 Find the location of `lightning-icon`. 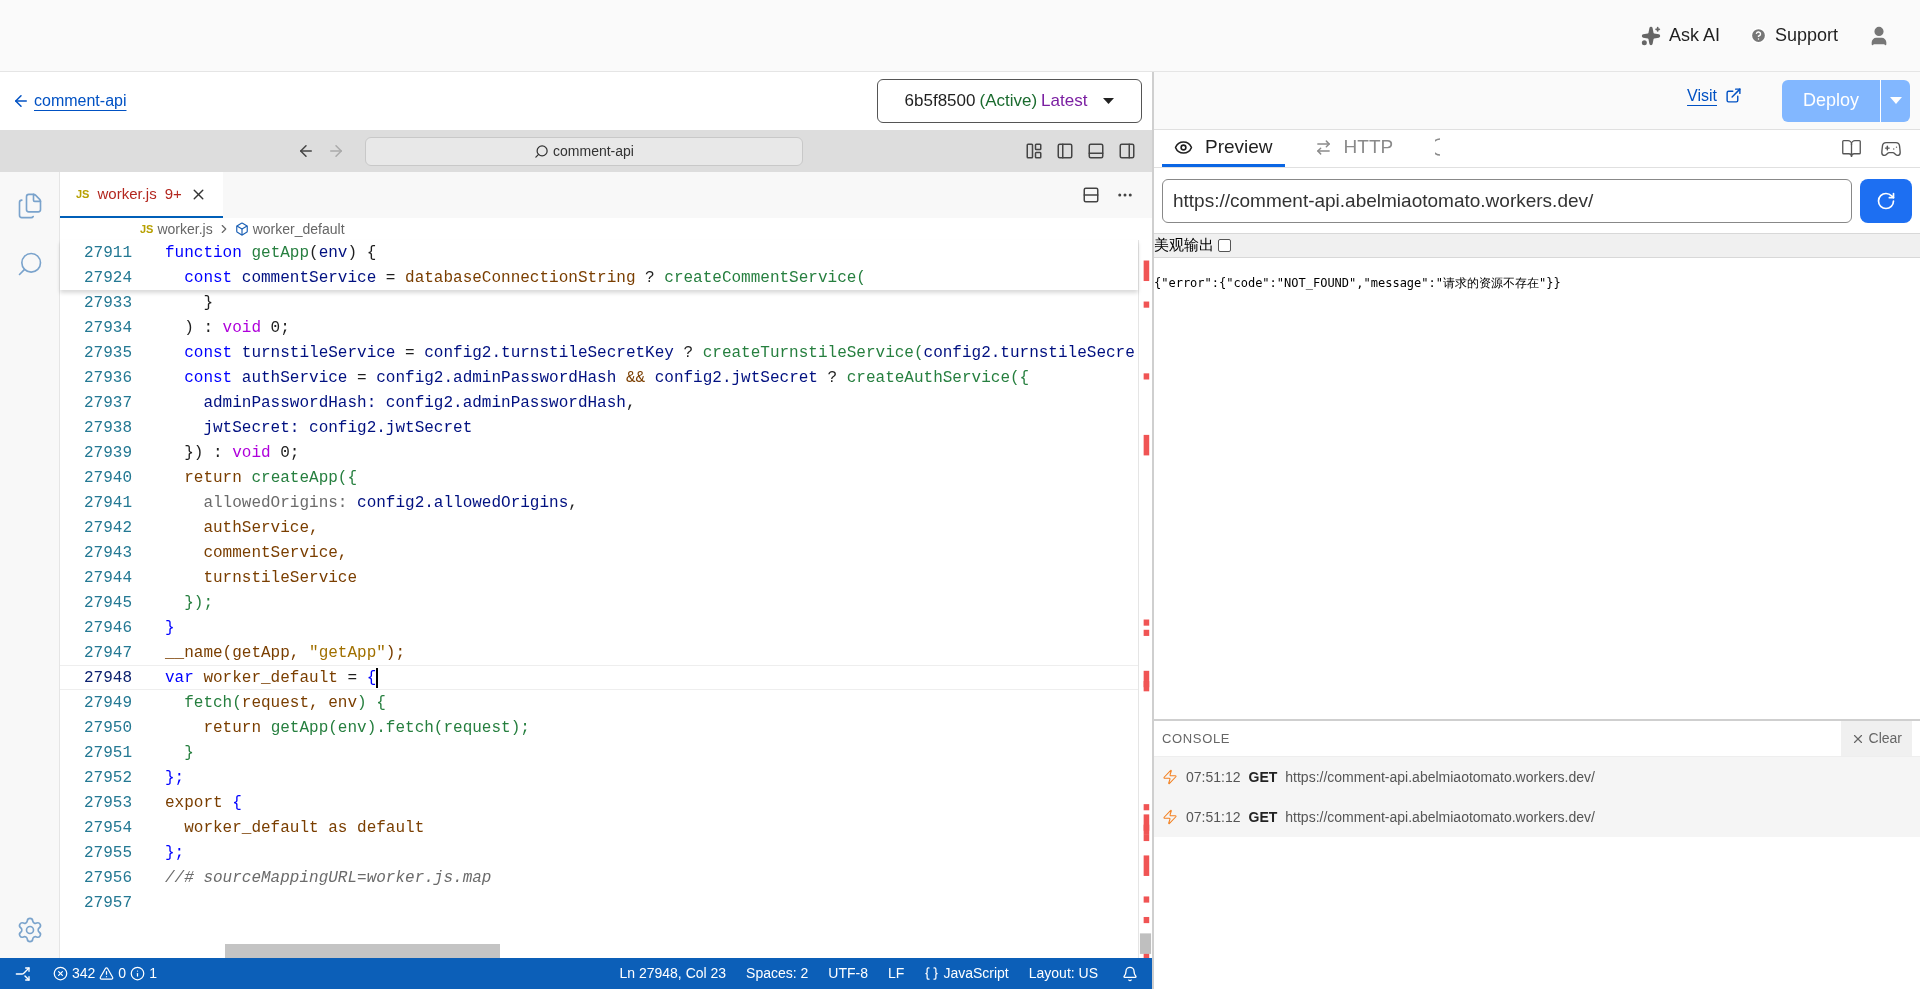

lightning-icon is located at coordinates (1170, 817).